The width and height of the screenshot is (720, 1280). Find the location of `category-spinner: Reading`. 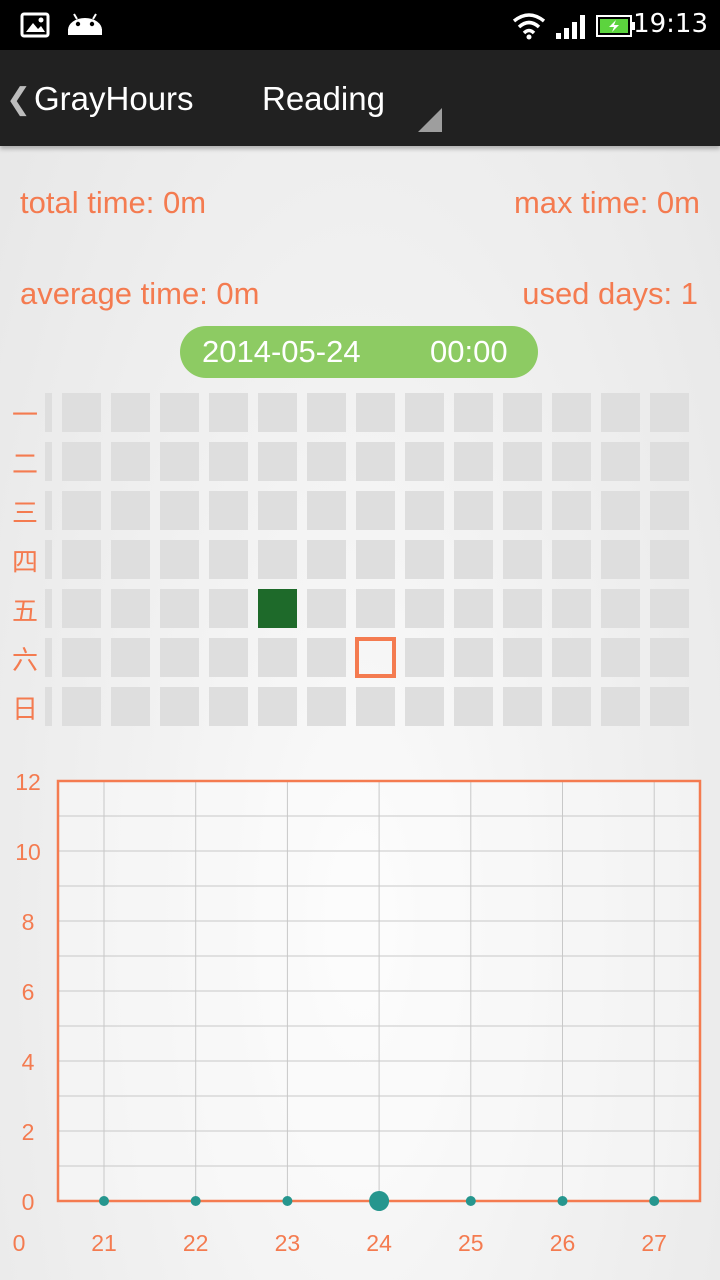

category-spinner: Reading is located at coordinates (343, 101).